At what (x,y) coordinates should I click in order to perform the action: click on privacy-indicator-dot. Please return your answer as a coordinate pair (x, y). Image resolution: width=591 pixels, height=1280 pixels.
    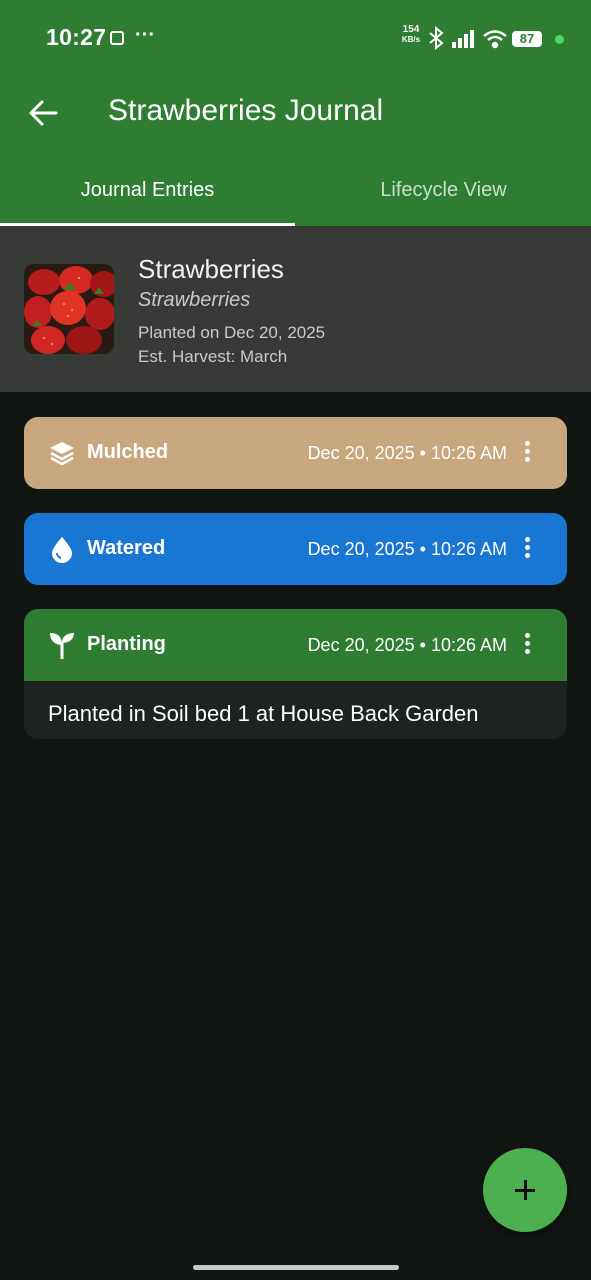
    Looking at the image, I should click on (559, 39).